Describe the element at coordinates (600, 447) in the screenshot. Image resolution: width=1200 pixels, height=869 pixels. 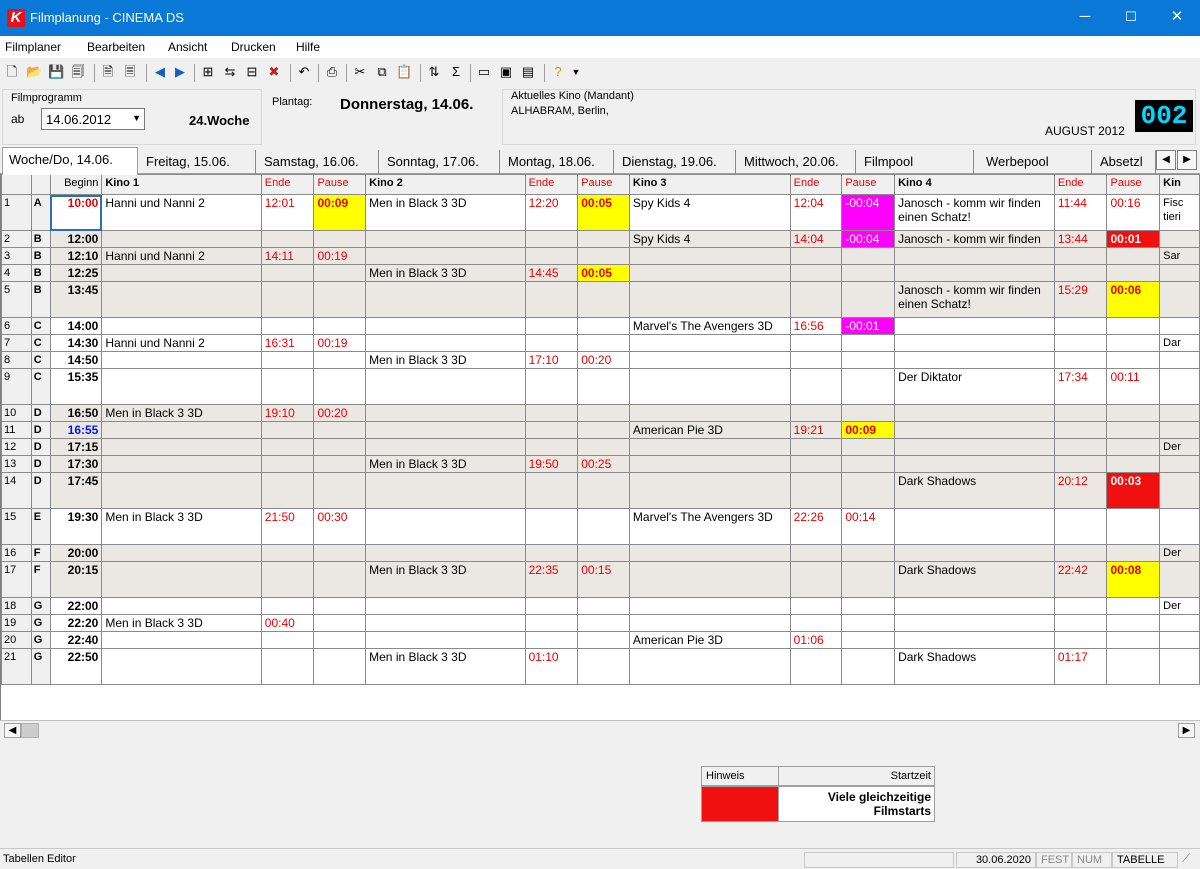
I see `table-row: 12 D 17:15 Der` at that location.